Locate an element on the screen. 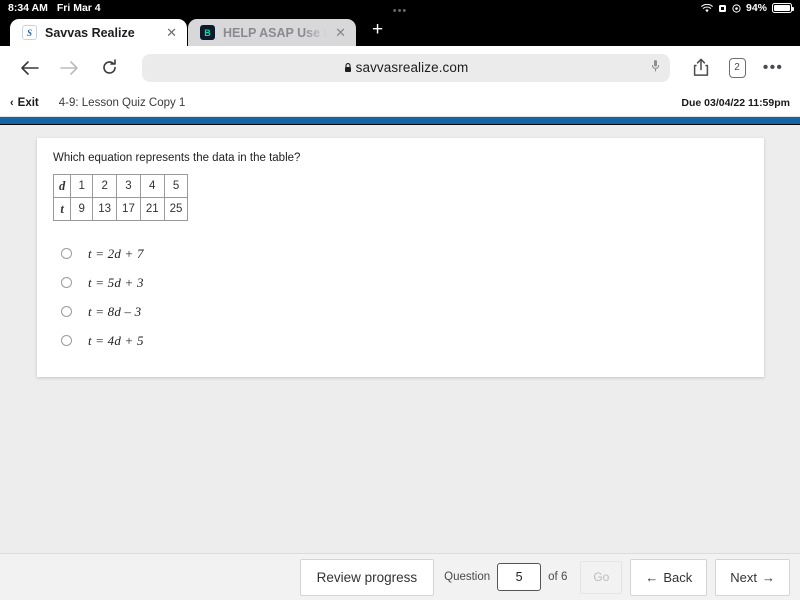  next-label: Next is located at coordinates (743, 577).